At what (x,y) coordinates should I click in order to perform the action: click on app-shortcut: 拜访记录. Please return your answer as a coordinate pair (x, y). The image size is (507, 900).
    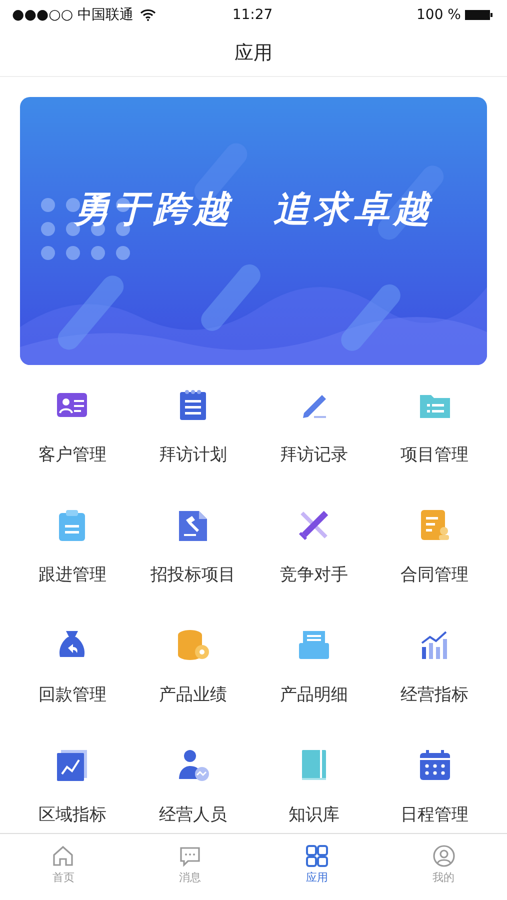
    Looking at the image, I should click on (314, 455).